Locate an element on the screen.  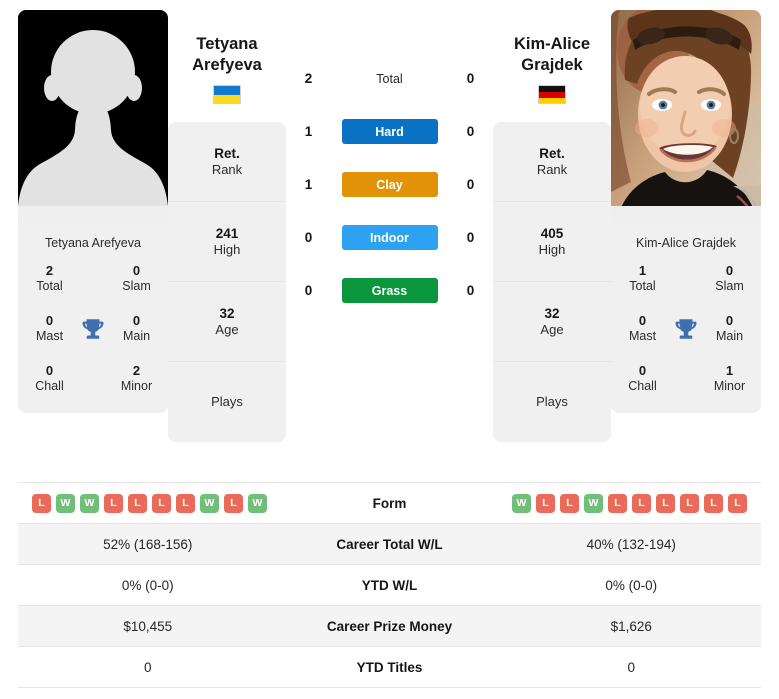
titles-minor-label-right: Minor is located at coordinates (729, 386).